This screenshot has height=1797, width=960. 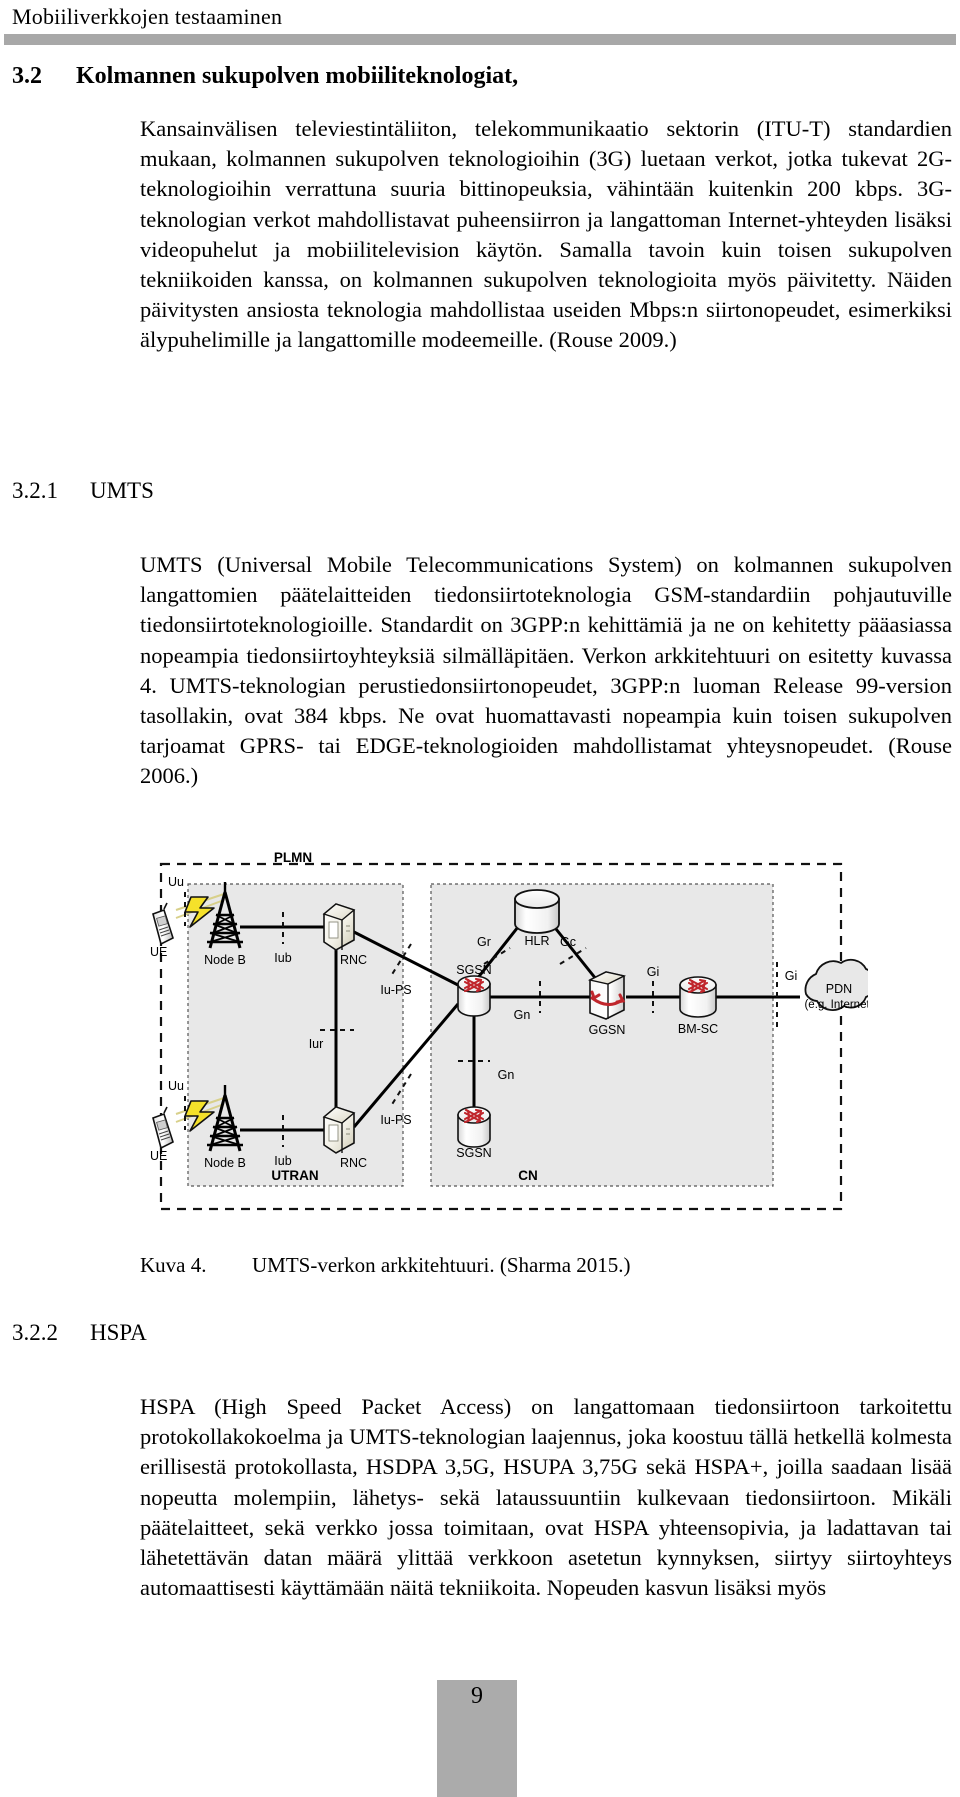 I want to click on node-sgsn-bottom, so click(x=474, y=1127).